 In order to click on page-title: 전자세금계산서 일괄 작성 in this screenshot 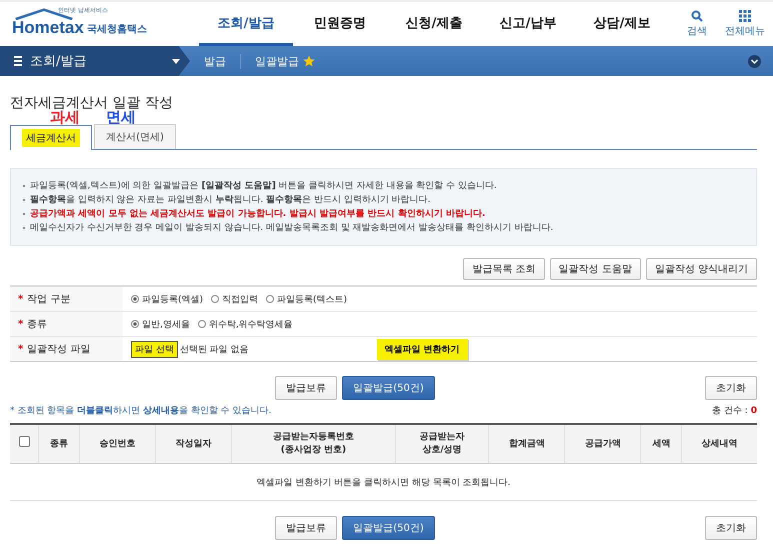, I will do `click(92, 102)`.